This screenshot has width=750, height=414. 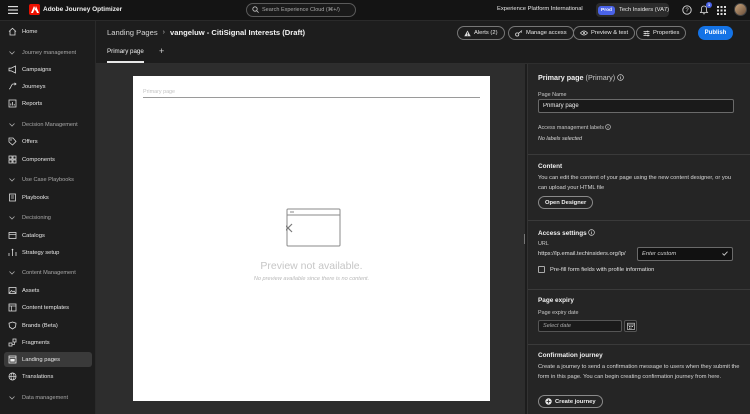 I want to click on sidebar-item-catalogs: Catalogs, so click(x=47, y=235).